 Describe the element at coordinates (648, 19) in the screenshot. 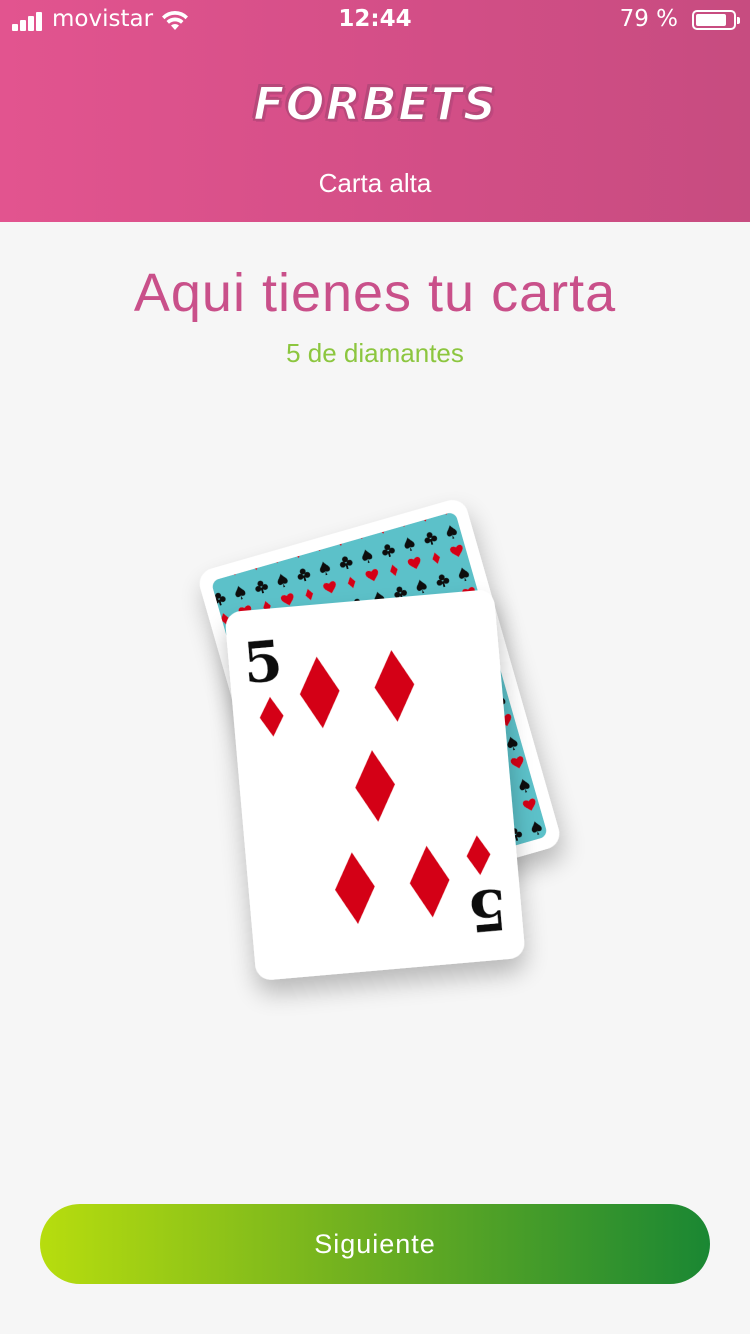

I see `battery-percent: 79 %` at that location.